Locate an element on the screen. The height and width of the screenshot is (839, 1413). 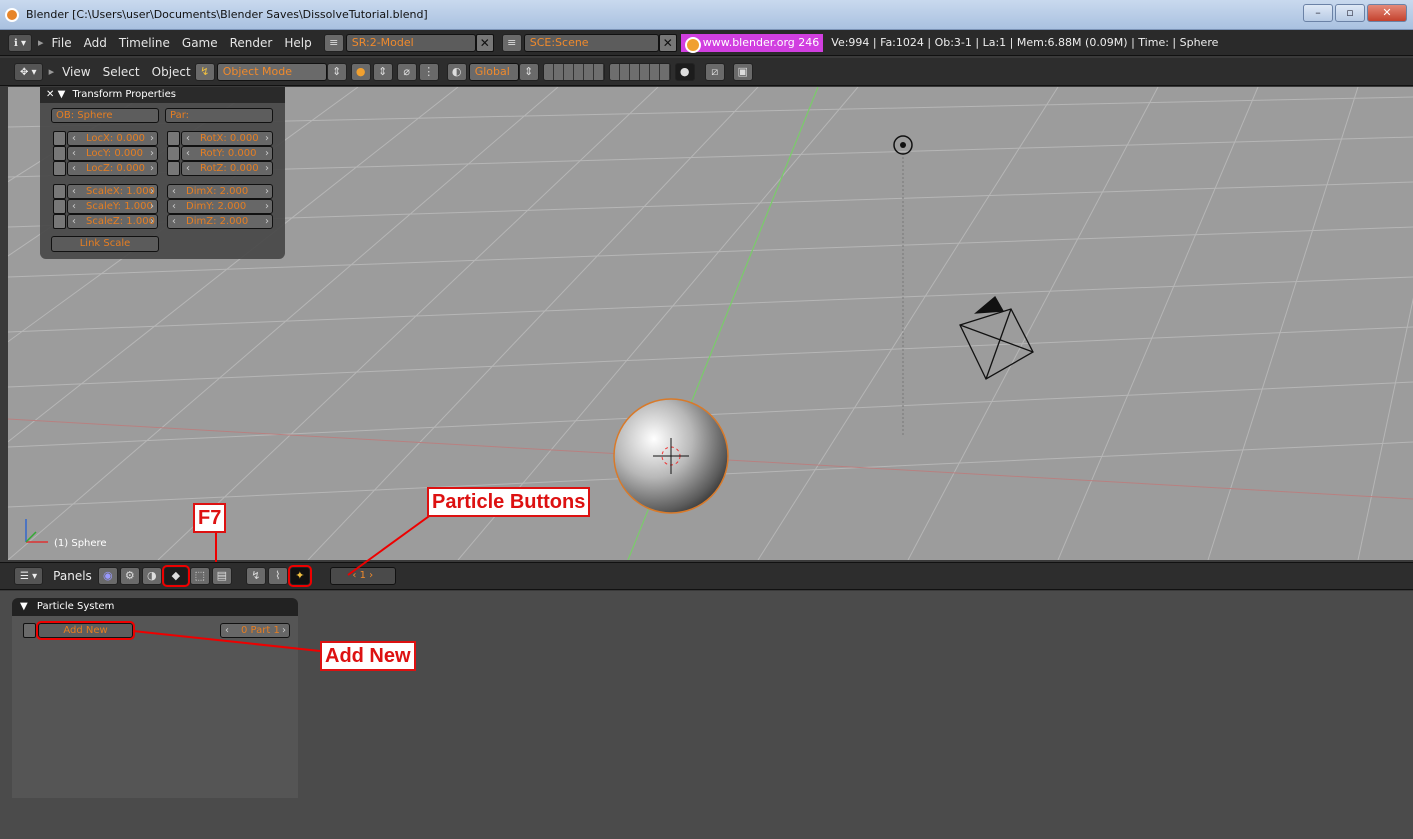
image-icon: ▣ is located at coordinates (742, 71).